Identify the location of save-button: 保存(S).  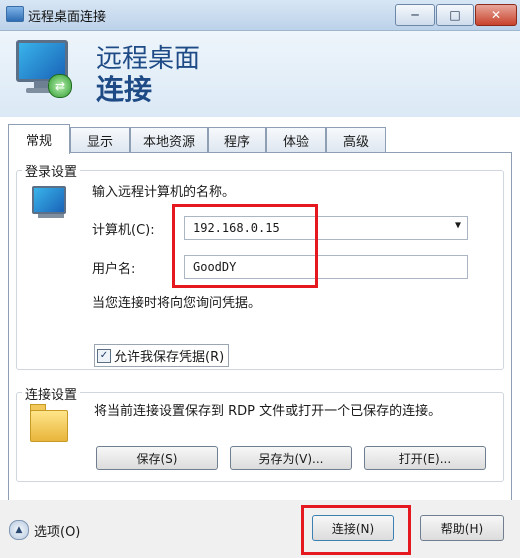
(157, 458).